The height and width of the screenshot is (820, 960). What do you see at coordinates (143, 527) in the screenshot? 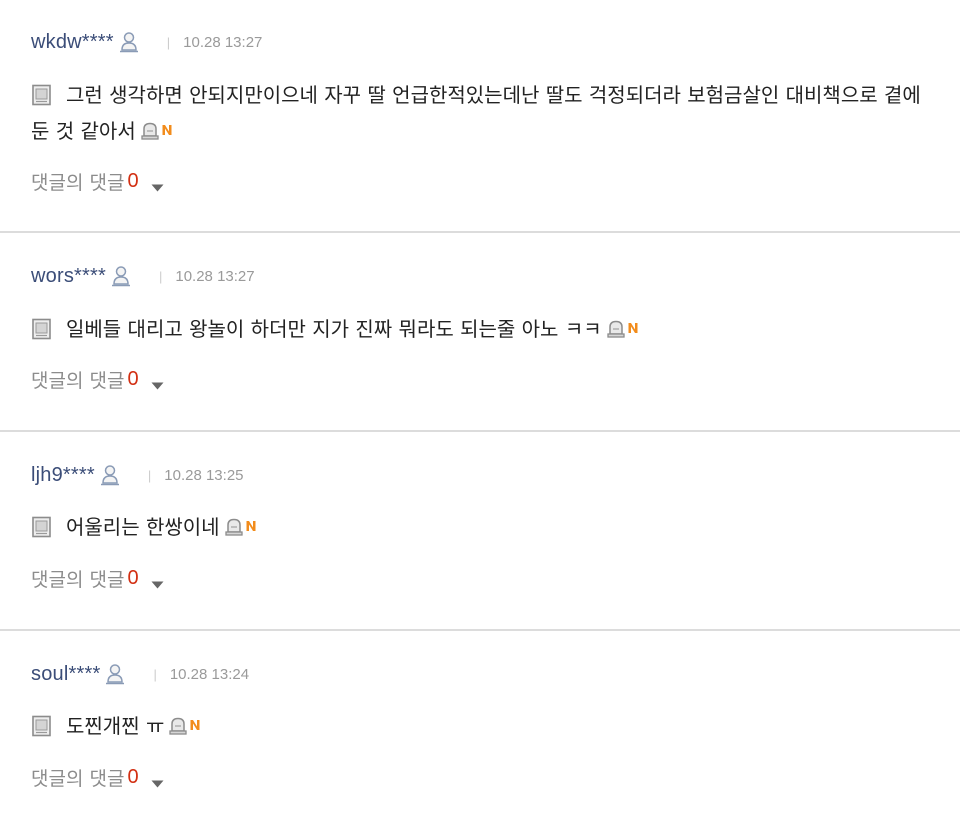
I see `comment-text: 어울리는 한쌍이네` at bounding box center [143, 527].